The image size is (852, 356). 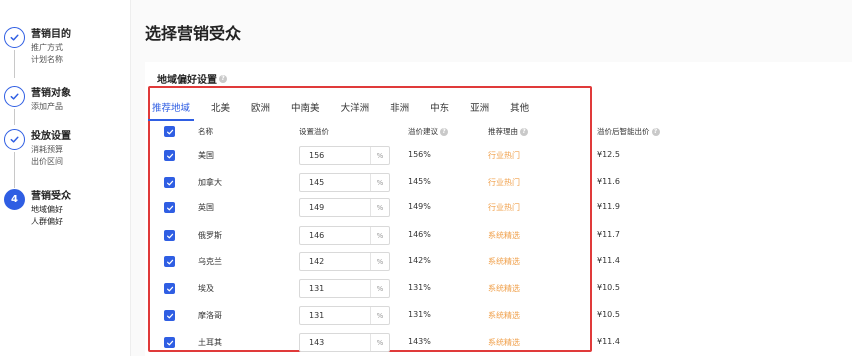 I want to click on section-title: 地域偏好设置 ?, so click(x=192, y=78).